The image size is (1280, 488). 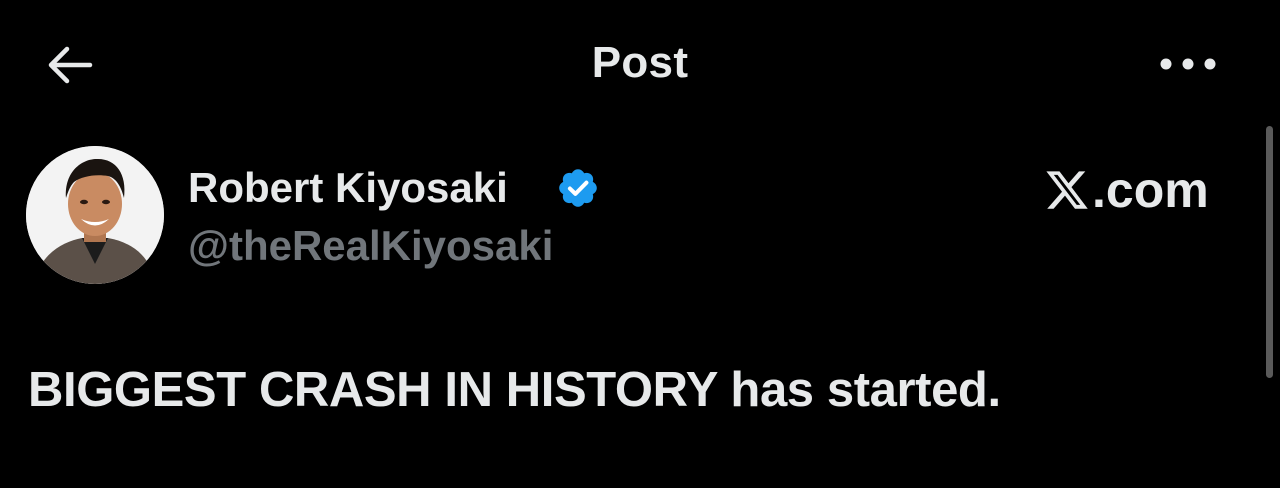 I want to click on more-horizontal-icon, so click(x=1188, y=64).